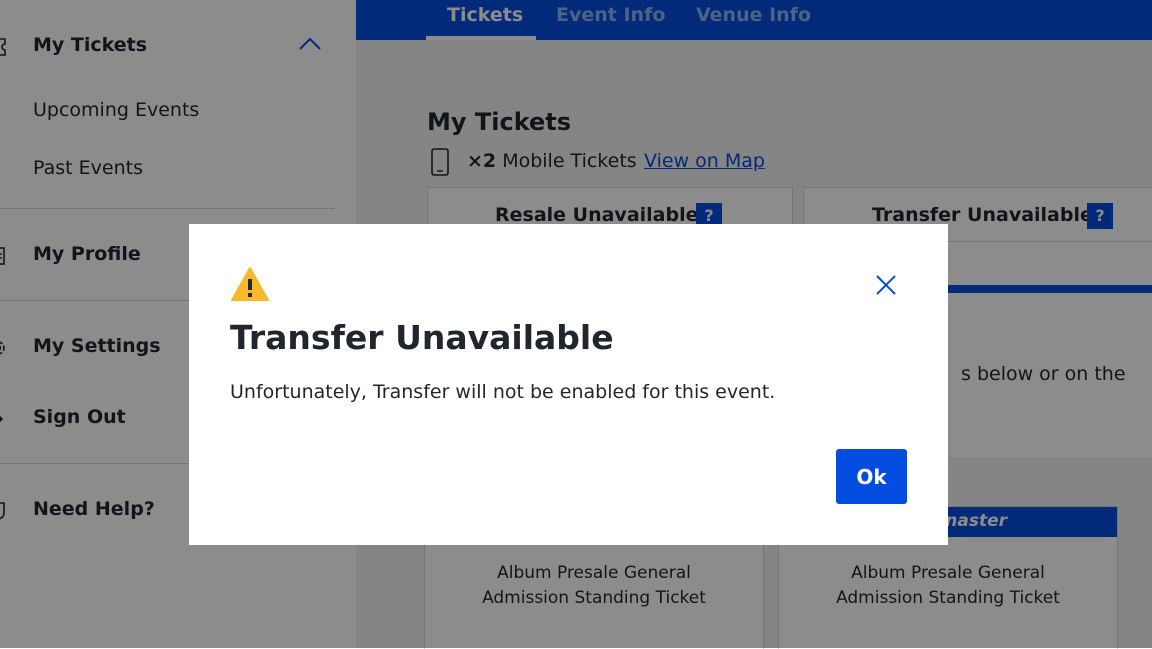  What do you see at coordinates (871, 476) in the screenshot?
I see `ok-button: Ok` at bounding box center [871, 476].